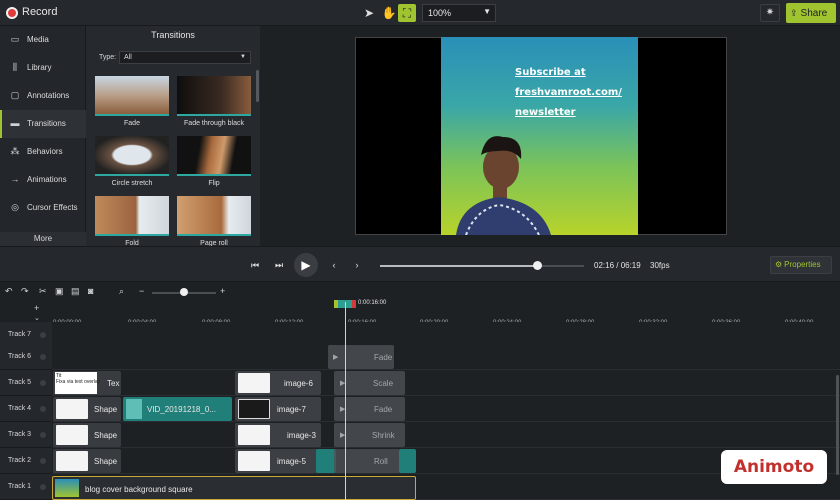 The image size is (840, 500). What do you see at coordinates (278, 461) in the screenshot?
I see `image-clip-5: image-5` at bounding box center [278, 461].